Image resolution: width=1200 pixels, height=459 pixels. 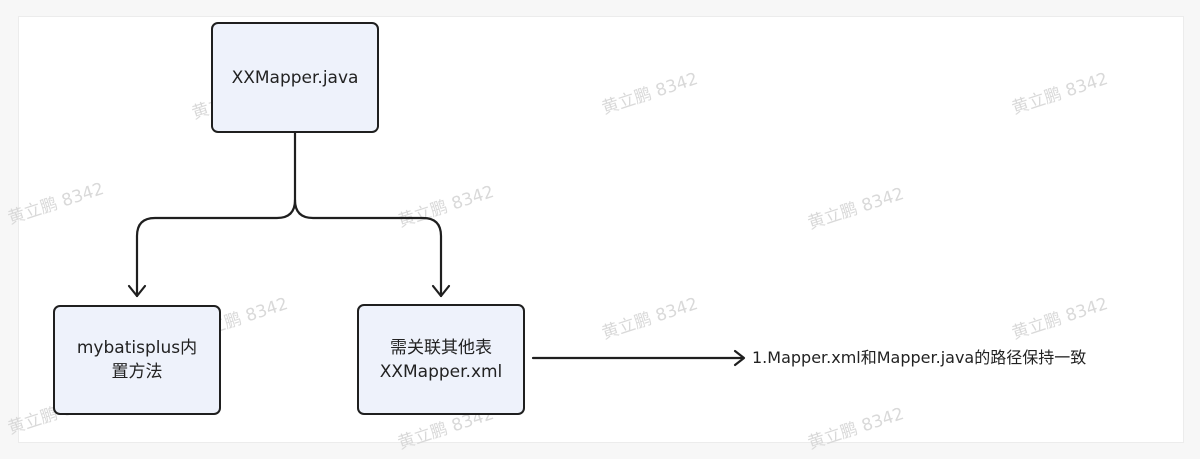 I want to click on node-mybatisplus-line2: 置方法, so click(x=137, y=372).